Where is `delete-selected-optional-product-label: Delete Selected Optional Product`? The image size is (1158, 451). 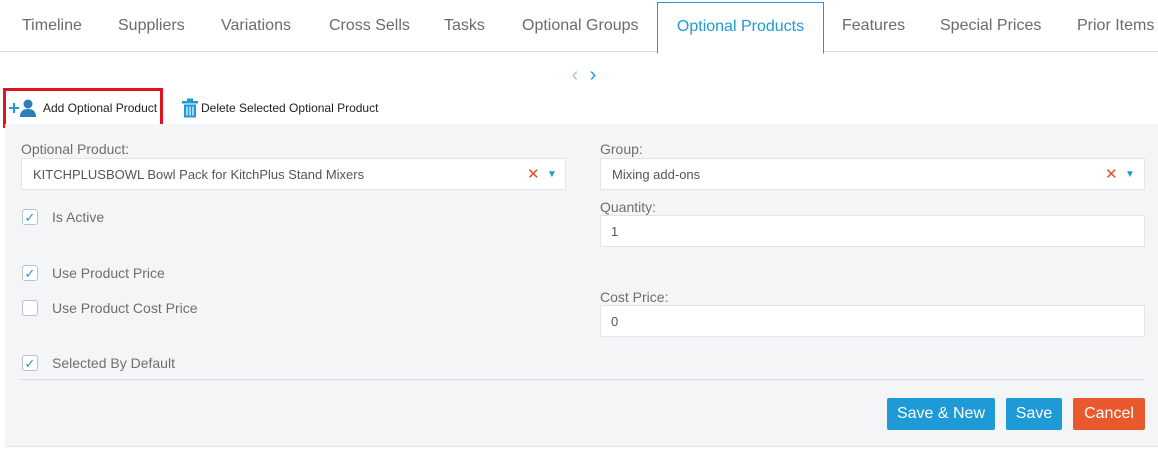
delete-selected-optional-product-label: Delete Selected Optional Product is located at coordinates (290, 108).